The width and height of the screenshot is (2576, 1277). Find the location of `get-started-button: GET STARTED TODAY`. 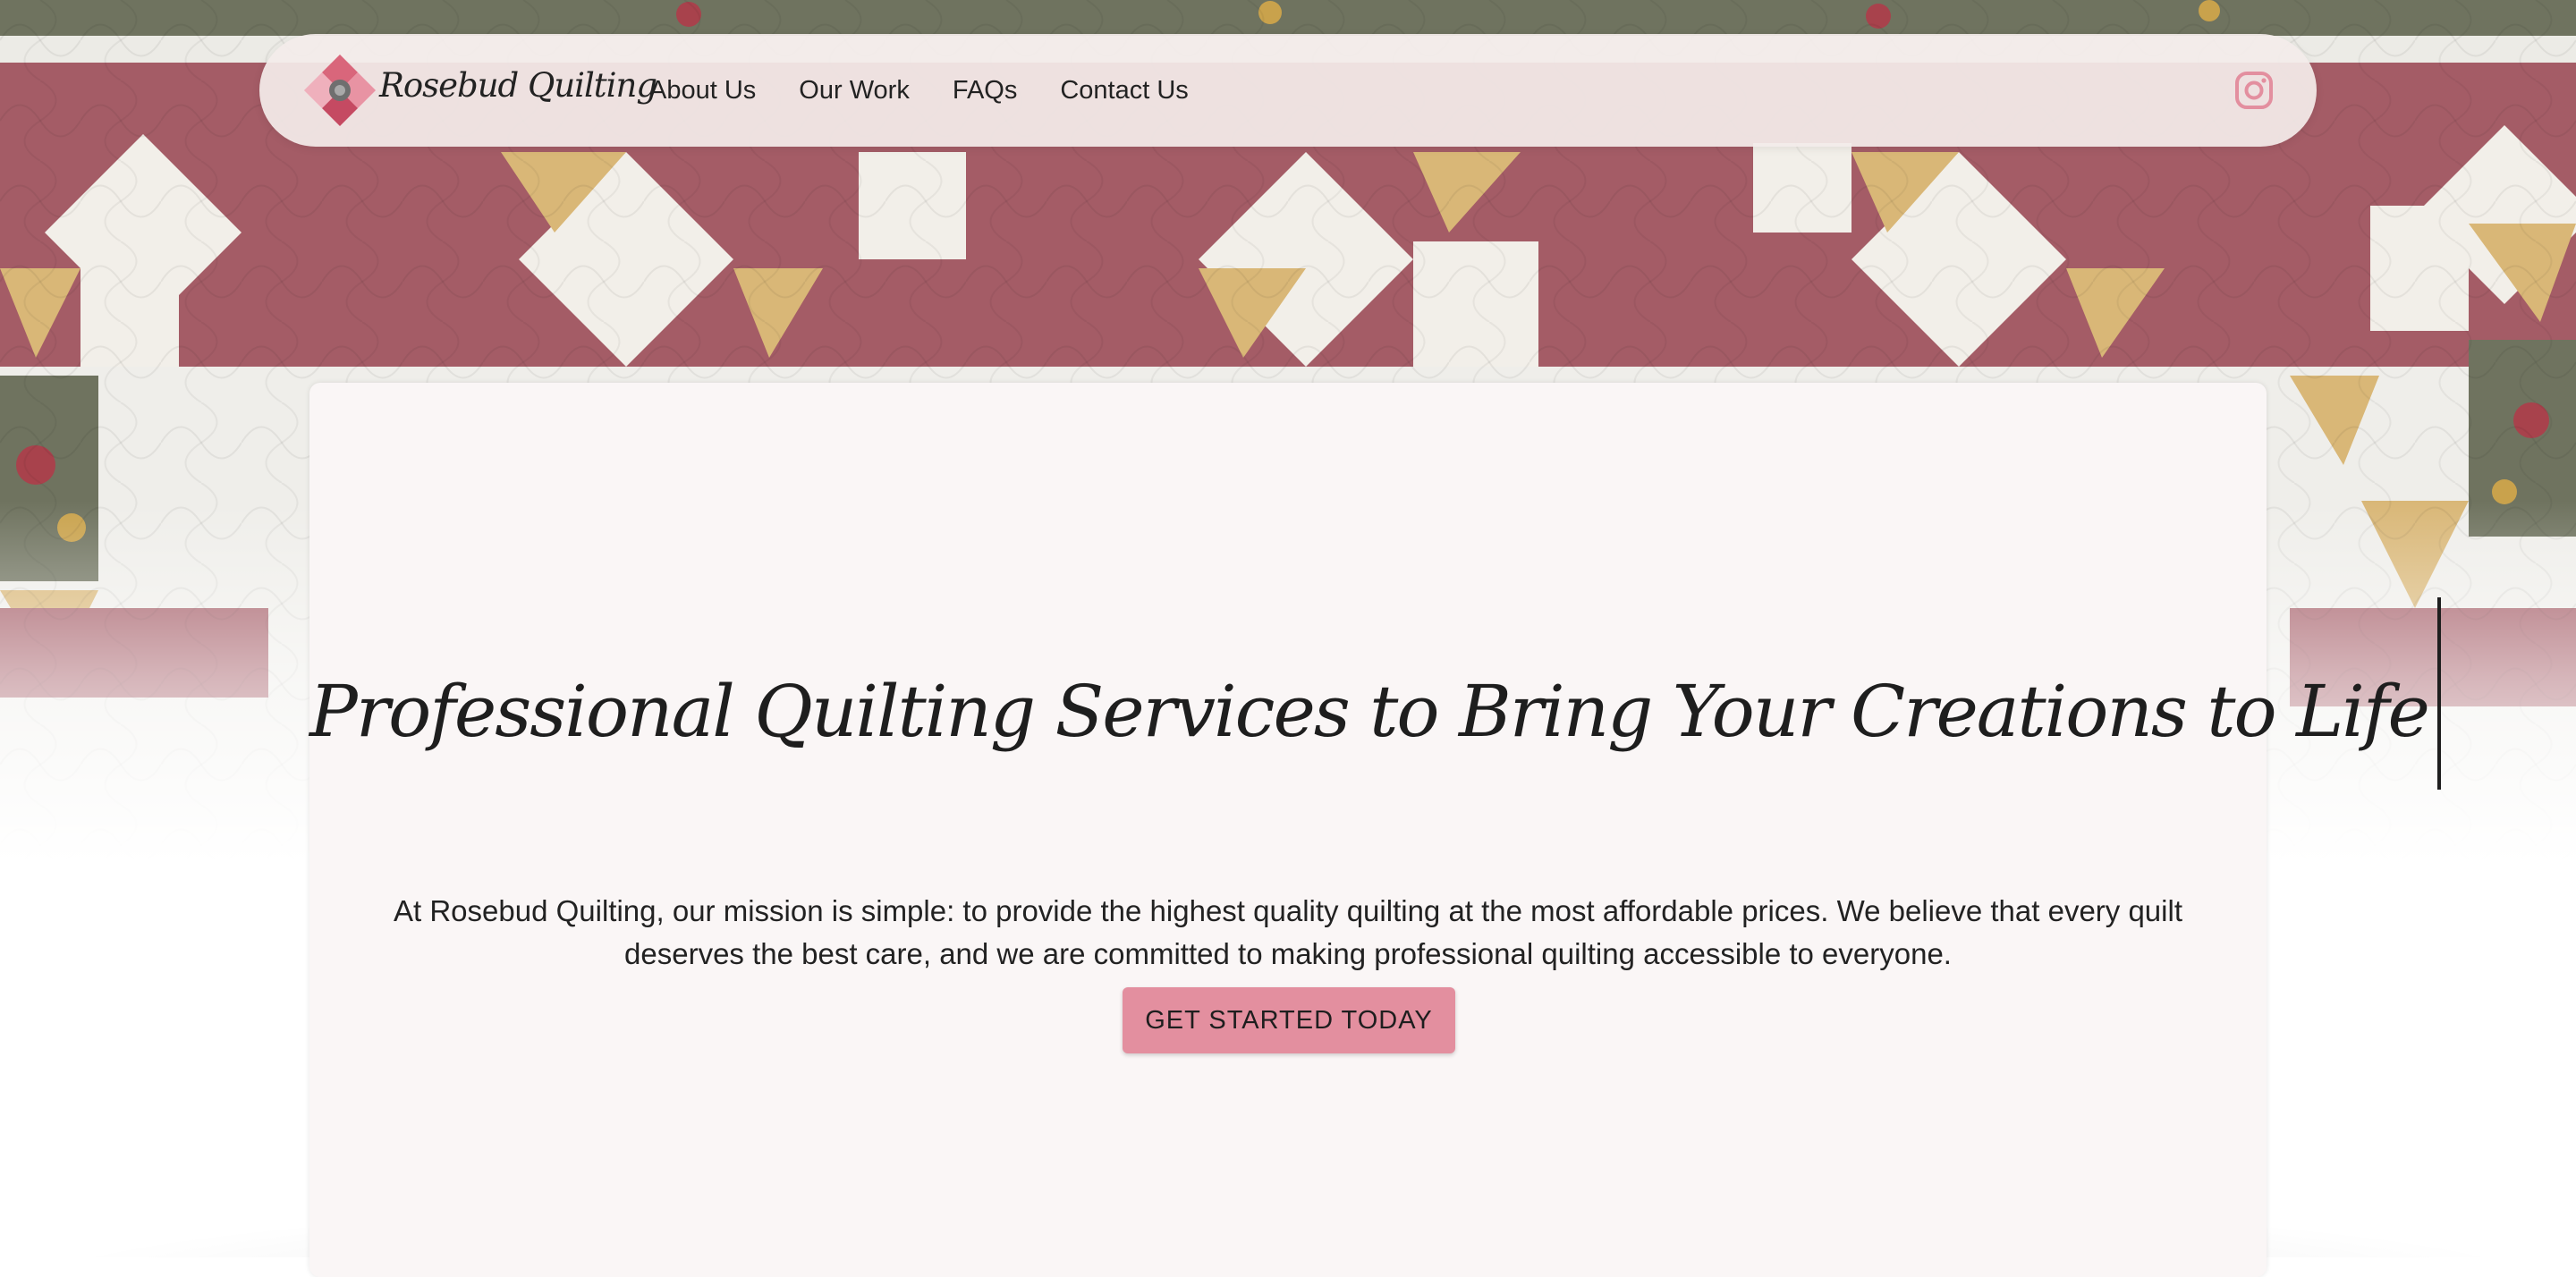

get-started-button: GET STARTED TODAY is located at coordinates (1289, 1020).